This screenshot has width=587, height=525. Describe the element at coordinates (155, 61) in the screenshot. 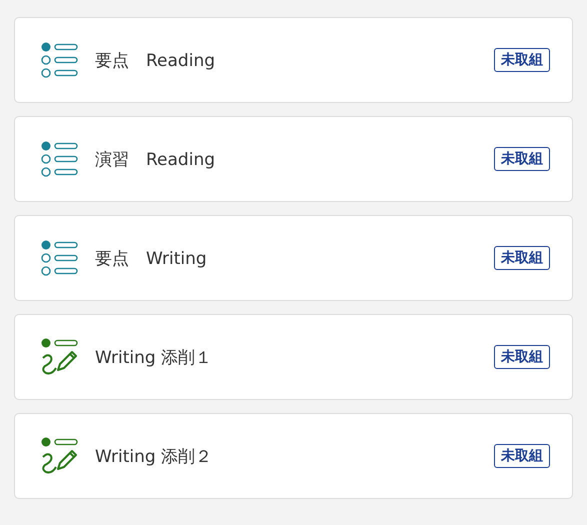

I see `lesson-title: 要点 Reading` at that location.